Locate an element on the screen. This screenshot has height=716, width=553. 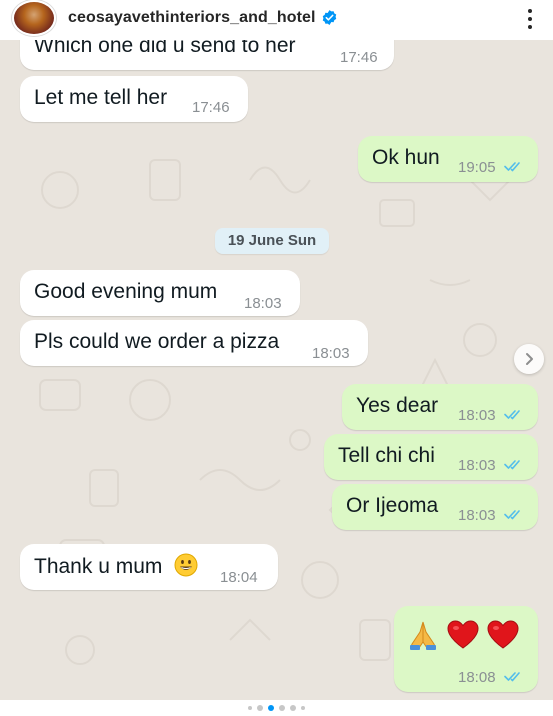
post-header: ceosayavethinteriors_and_hotel is located at coordinates (276, 20).